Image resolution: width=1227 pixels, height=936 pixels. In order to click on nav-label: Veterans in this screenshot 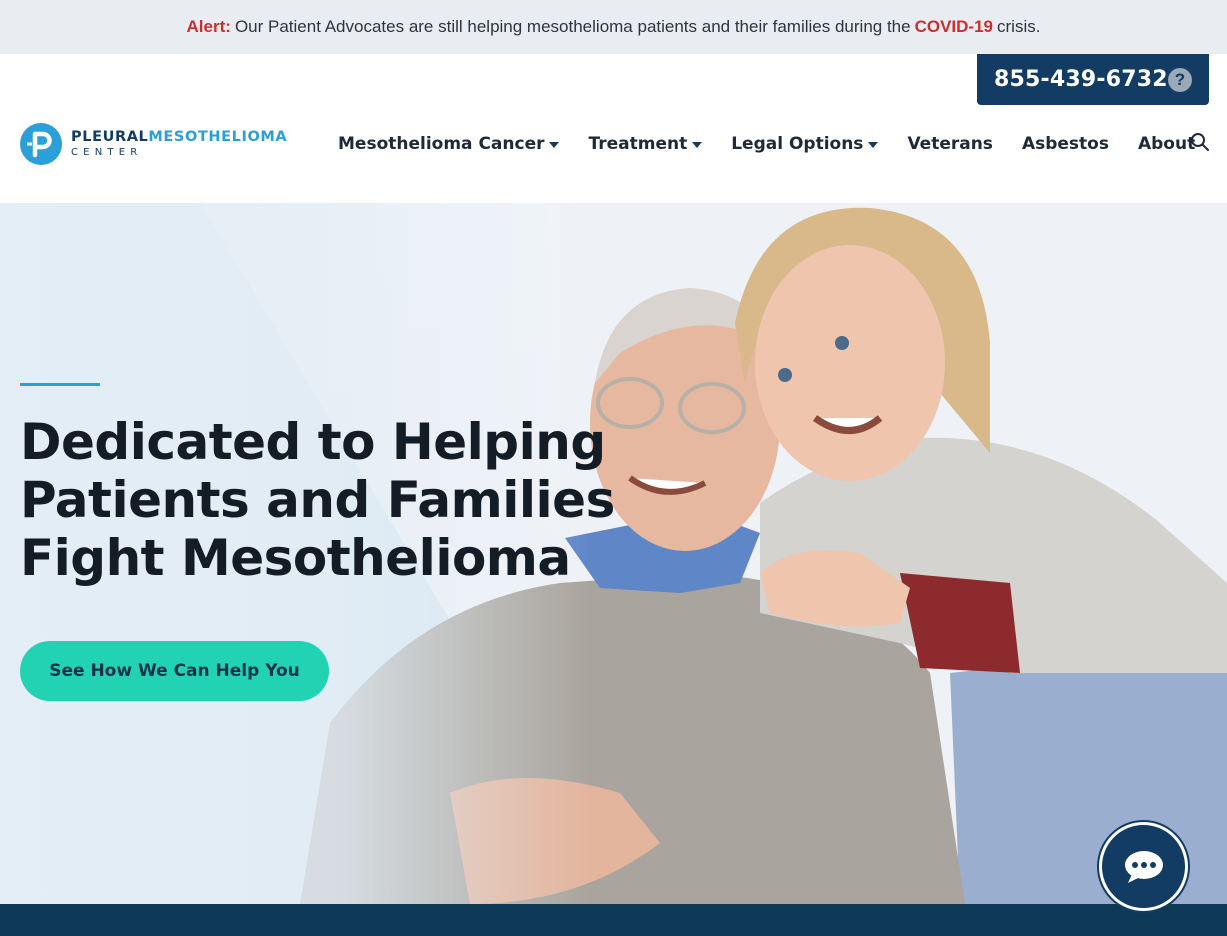, I will do `click(950, 144)`.